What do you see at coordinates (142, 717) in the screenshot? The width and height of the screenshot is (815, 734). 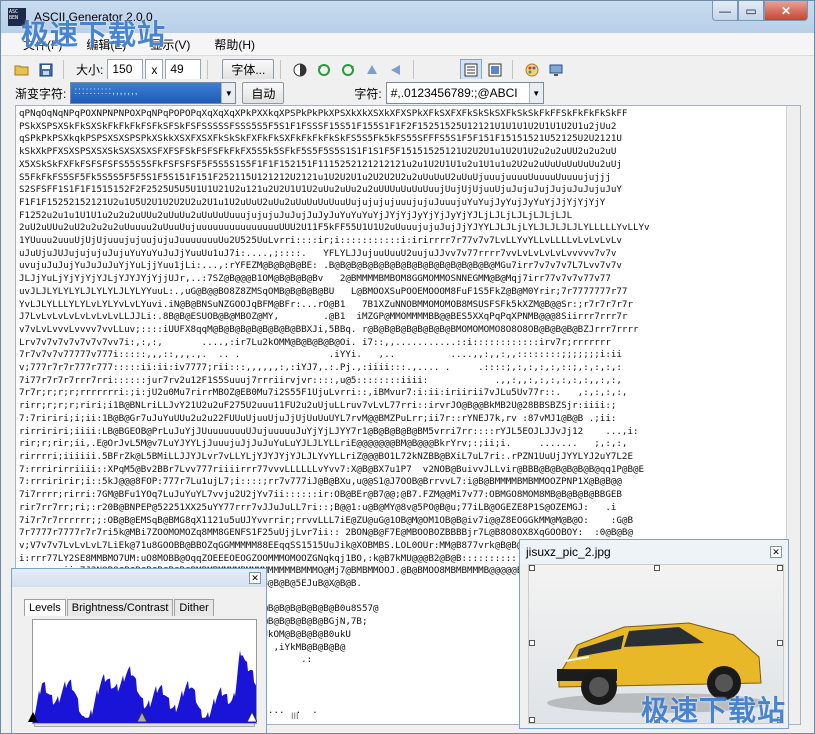 I see `midtone-handle` at bounding box center [142, 717].